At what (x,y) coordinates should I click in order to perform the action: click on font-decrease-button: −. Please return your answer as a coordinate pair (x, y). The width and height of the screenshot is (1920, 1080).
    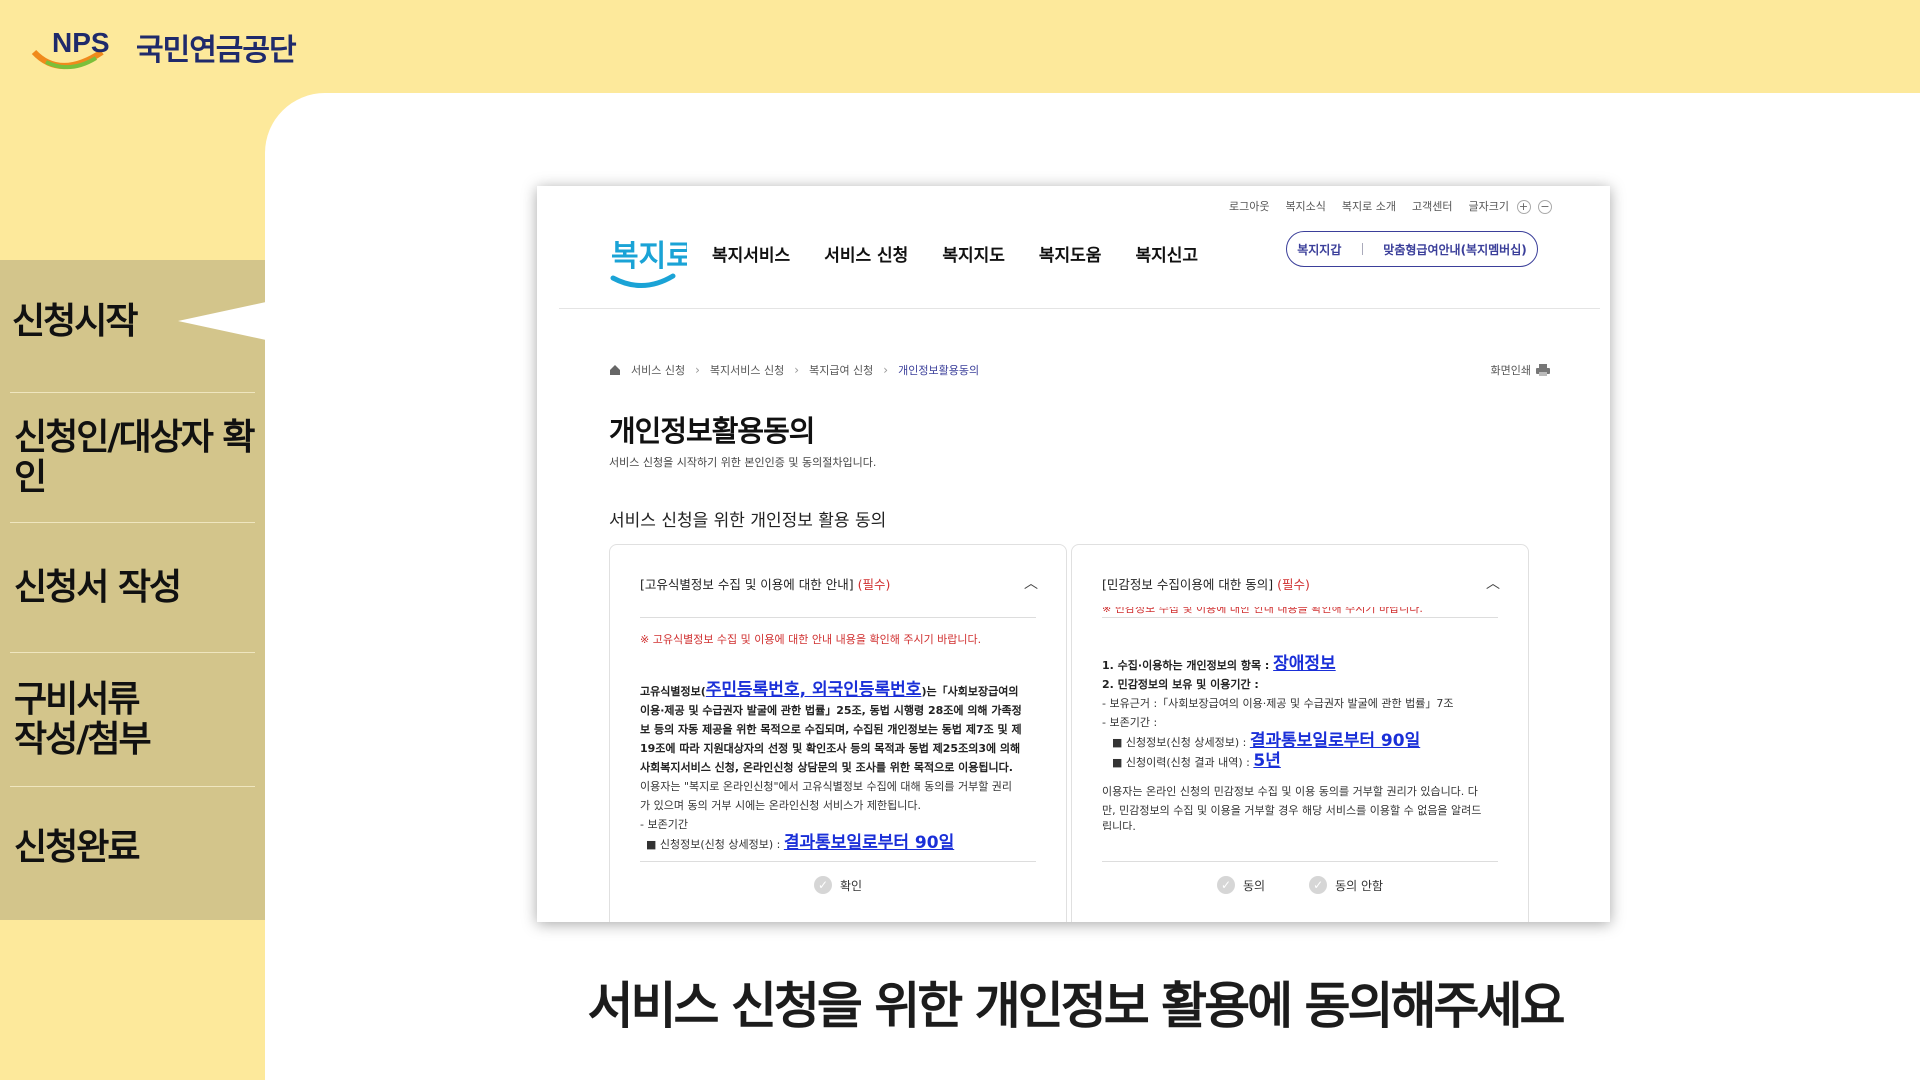
    Looking at the image, I should click on (1545, 207).